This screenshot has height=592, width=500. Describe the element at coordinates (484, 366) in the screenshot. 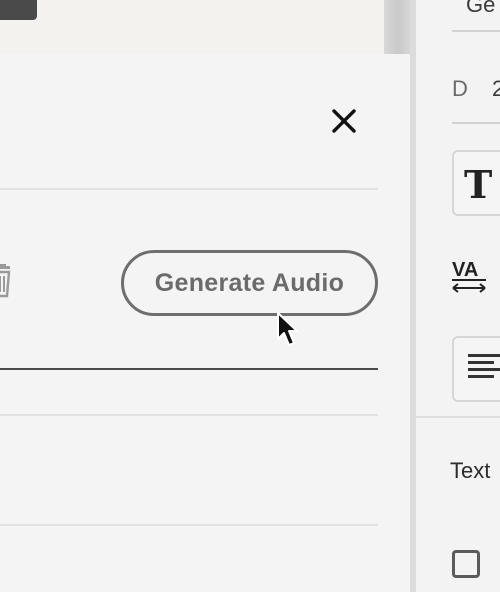

I see `align-left-icon` at that location.